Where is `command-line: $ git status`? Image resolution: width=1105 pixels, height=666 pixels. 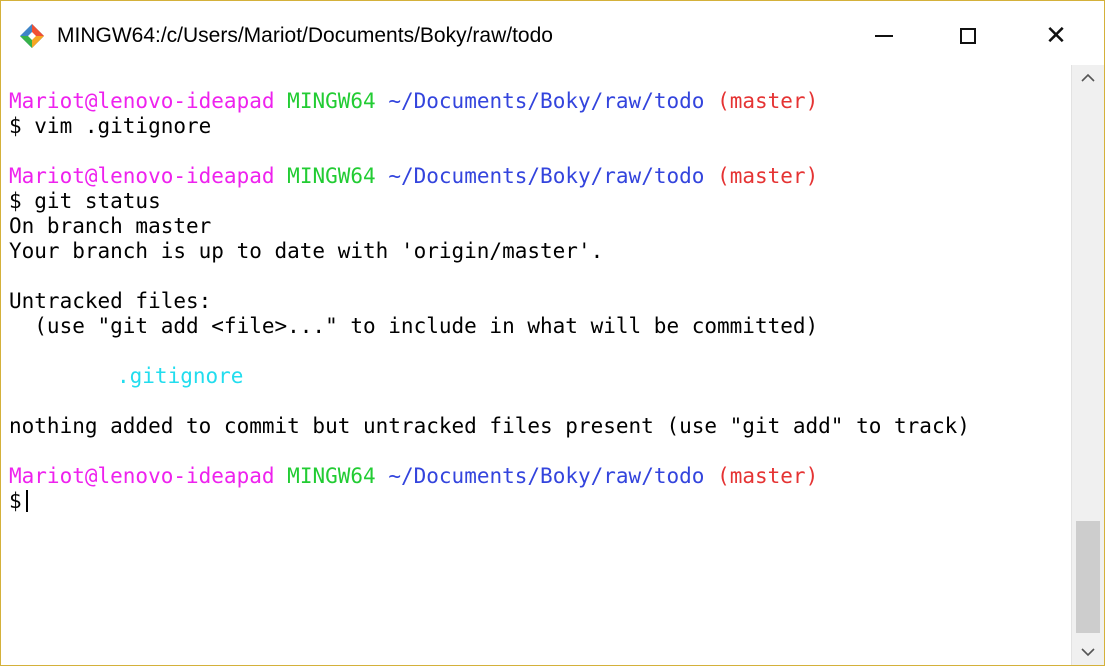
command-line: $ git status is located at coordinates (85, 201).